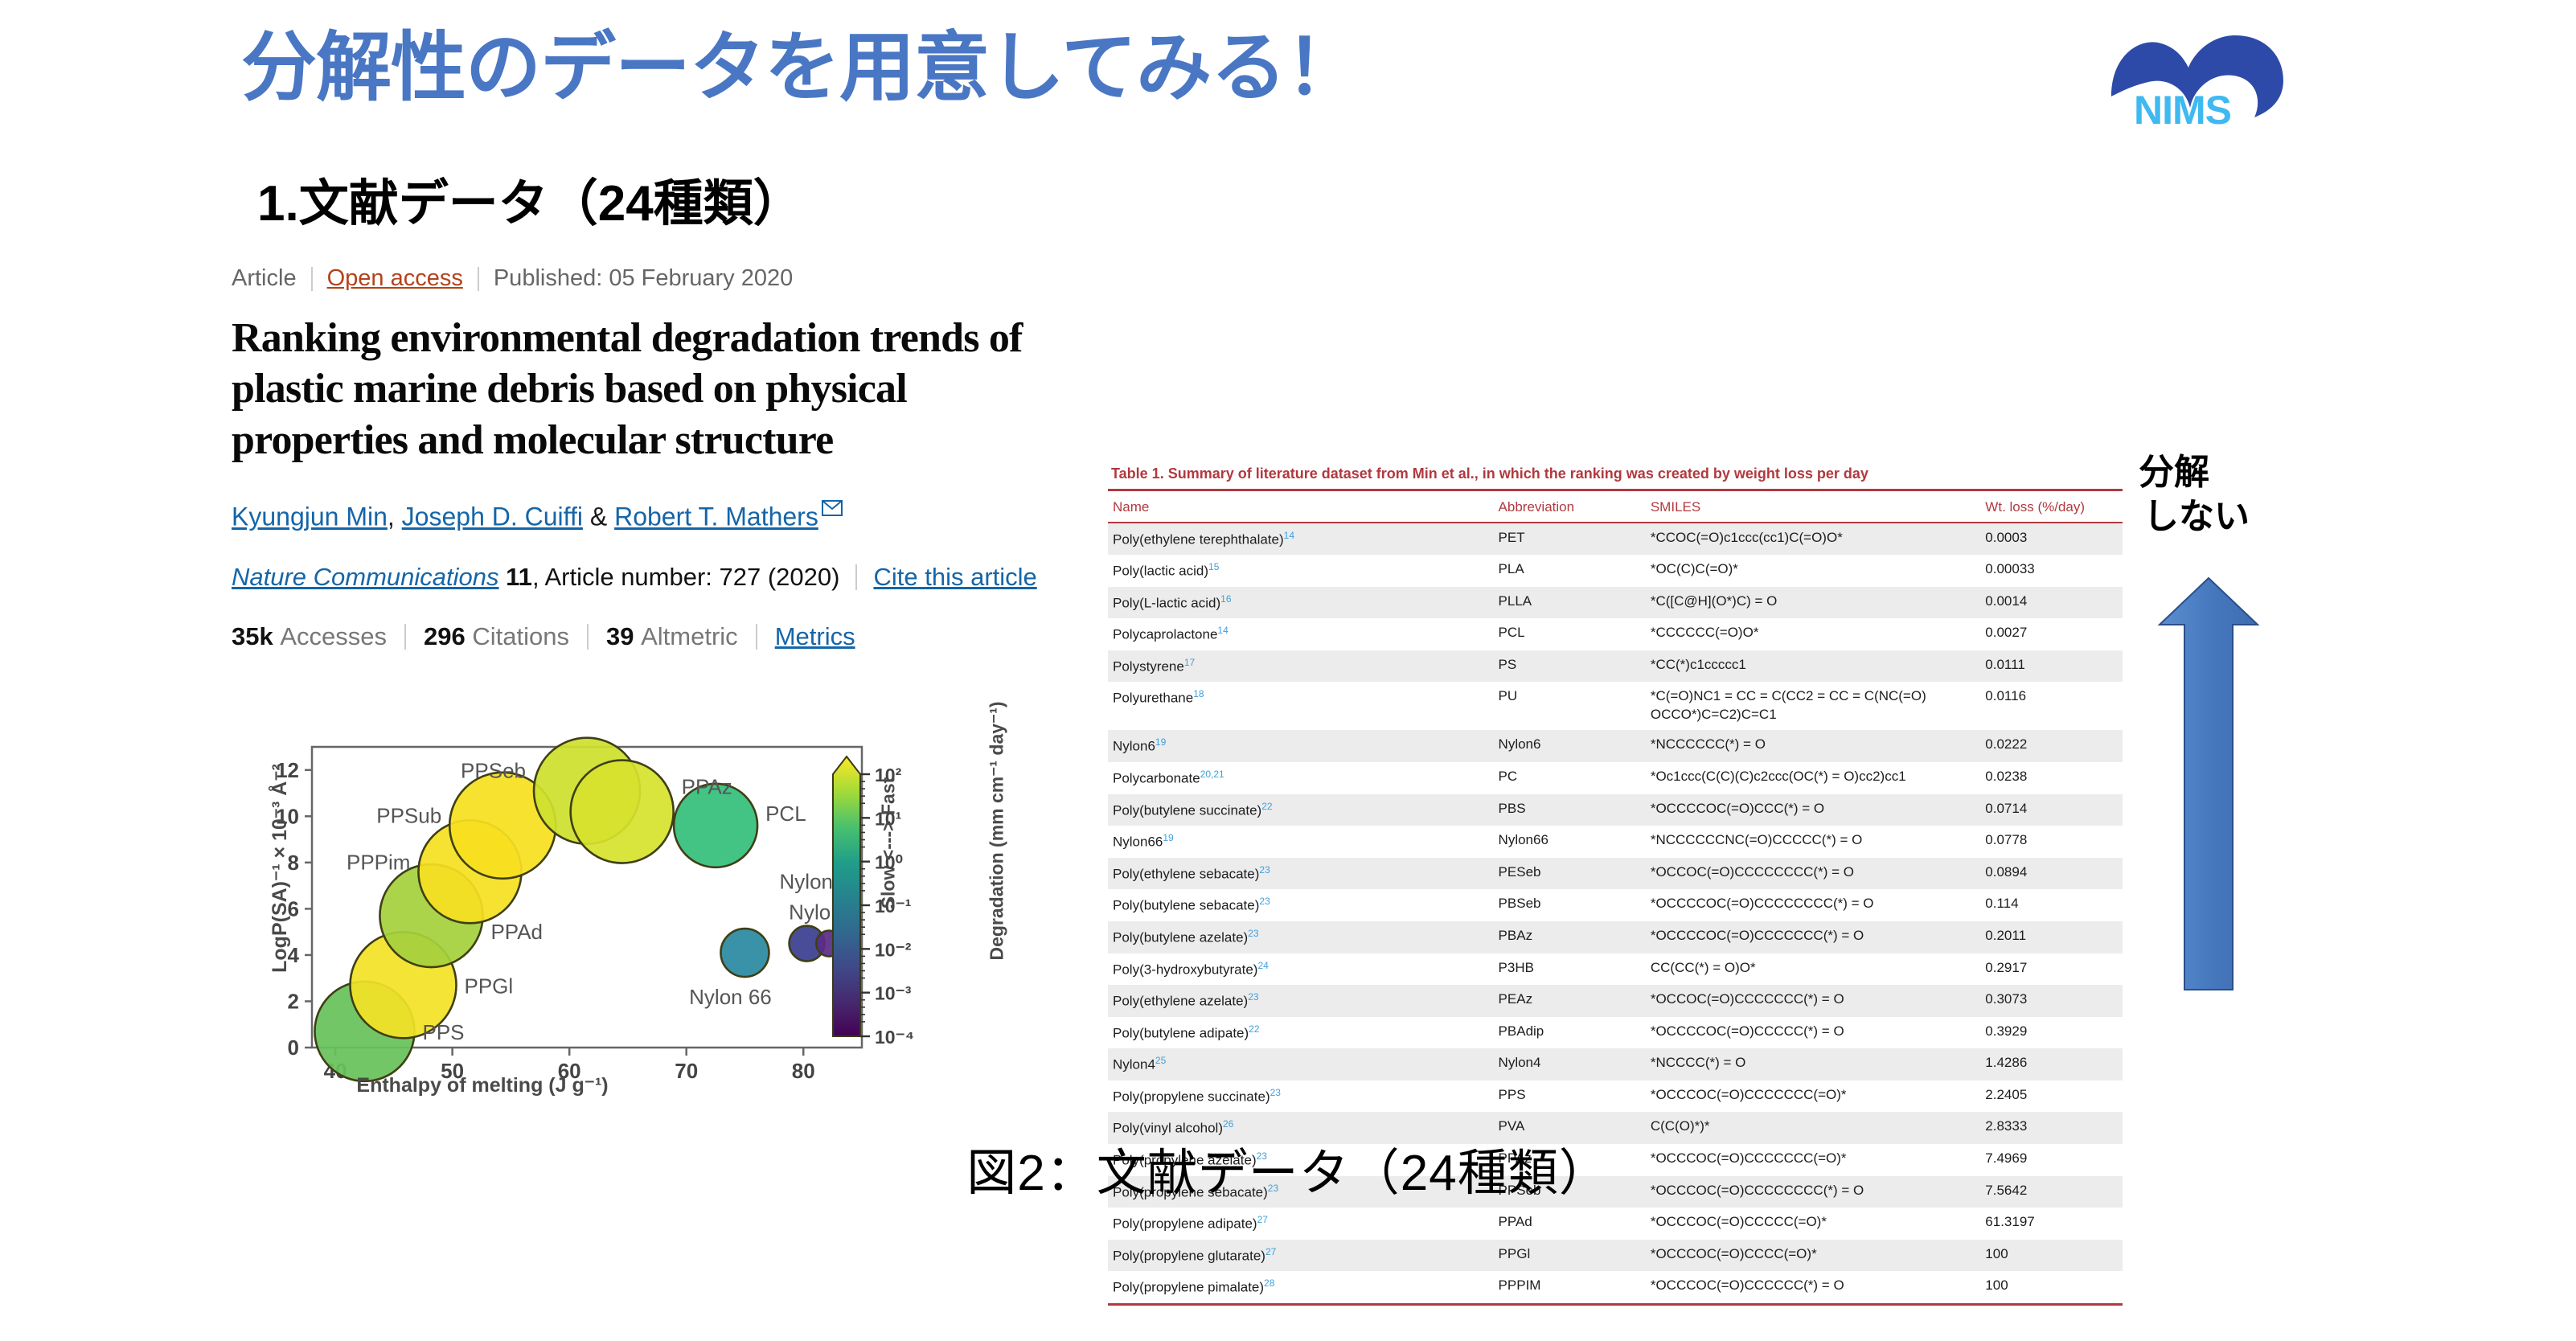 The image size is (2576, 1341). What do you see at coordinates (1191, 968) in the screenshot?
I see `cell-name: Poly(3-hydroxybutyrate)24` at bounding box center [1191, 968].